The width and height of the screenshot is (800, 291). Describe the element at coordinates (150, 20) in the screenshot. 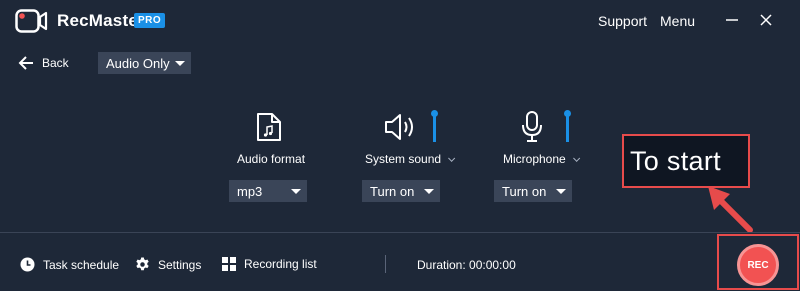

I see `pro-badge: PRO` at that location.